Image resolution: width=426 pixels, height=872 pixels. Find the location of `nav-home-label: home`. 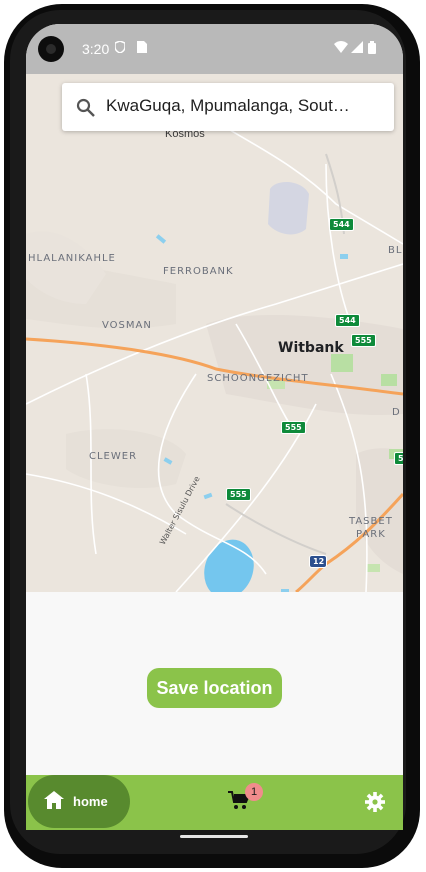

nav-home-label: home is located at coordinates (90, 801).